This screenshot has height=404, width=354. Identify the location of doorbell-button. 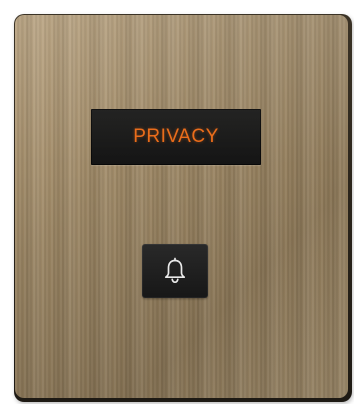
(175, 271).